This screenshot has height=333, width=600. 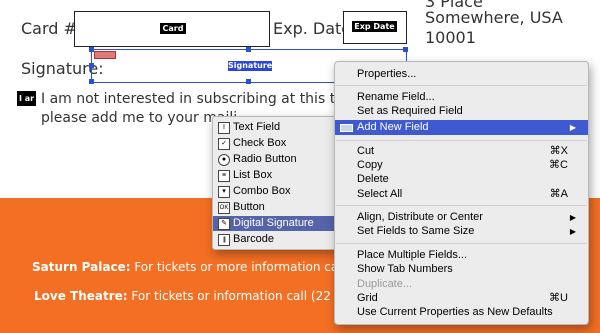 I want to click on menu-item-grid: Grid ⌘U, so click(x=461, y=298).